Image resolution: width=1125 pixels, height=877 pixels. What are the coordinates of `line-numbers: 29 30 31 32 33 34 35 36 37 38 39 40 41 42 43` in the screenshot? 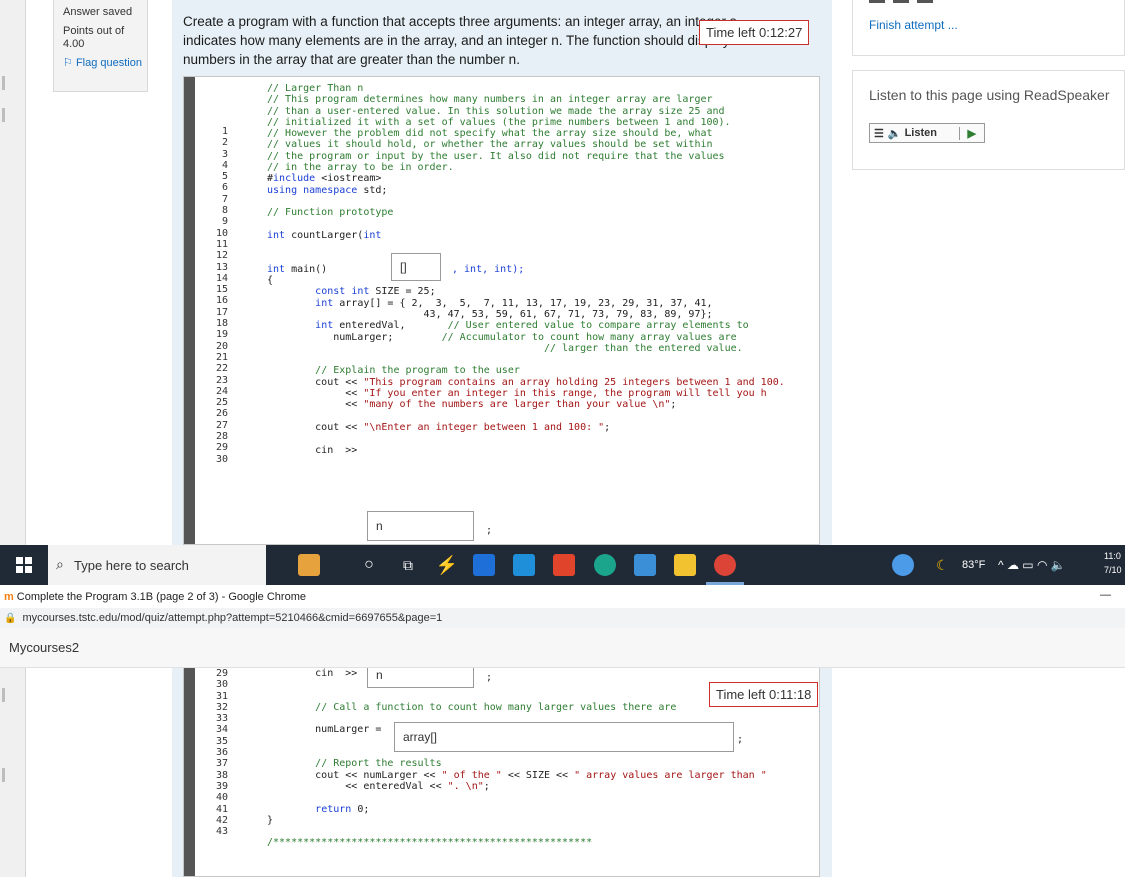 It's located at (213, 752).